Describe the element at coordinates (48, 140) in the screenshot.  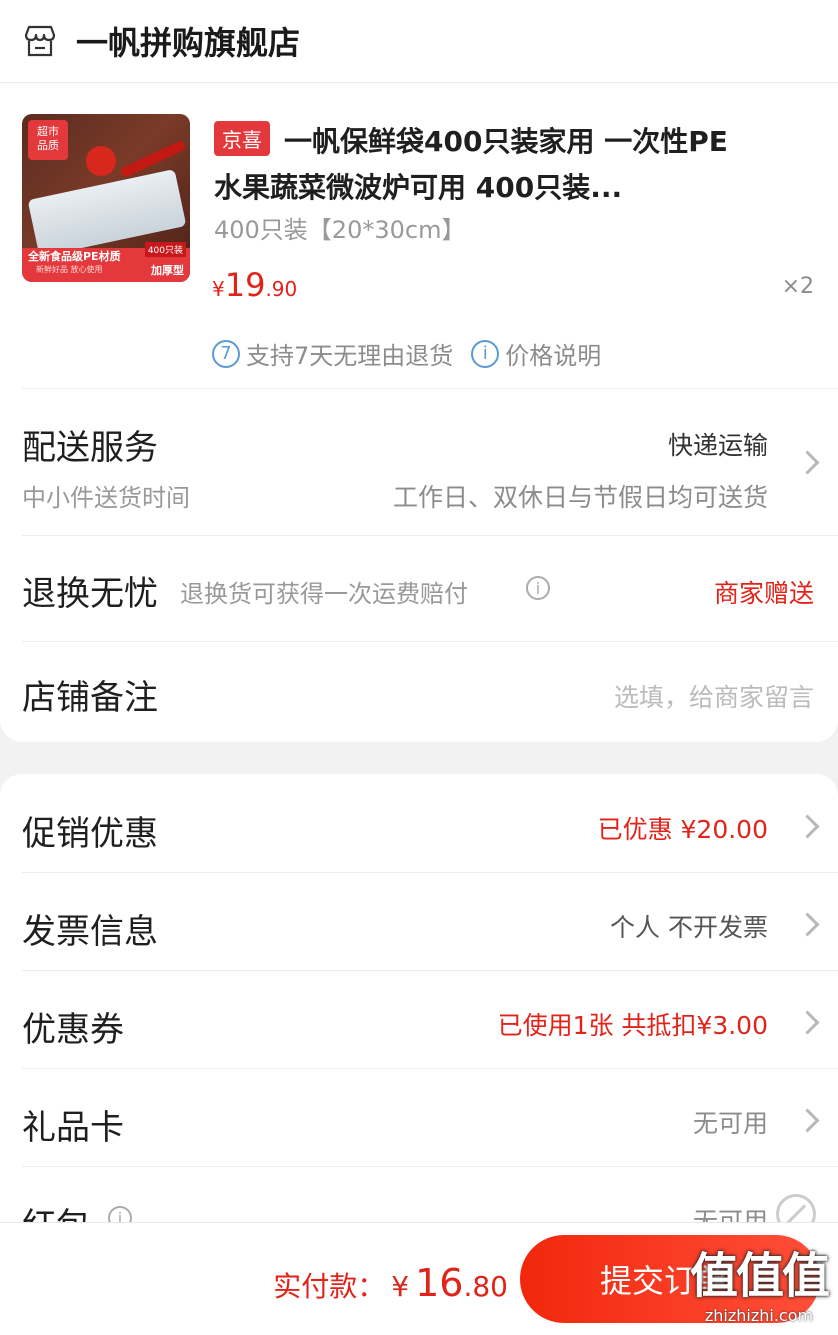
I see `image-corner-badge: 超市 品质` at that location.